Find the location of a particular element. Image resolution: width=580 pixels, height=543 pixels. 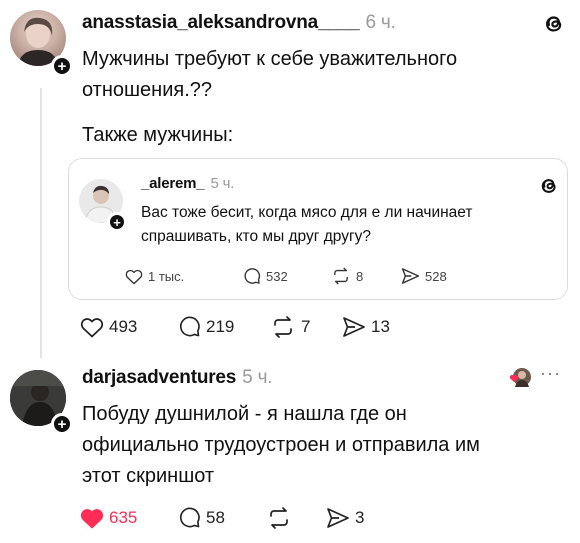

share-button: 3 is located at coordinates (356, 518).